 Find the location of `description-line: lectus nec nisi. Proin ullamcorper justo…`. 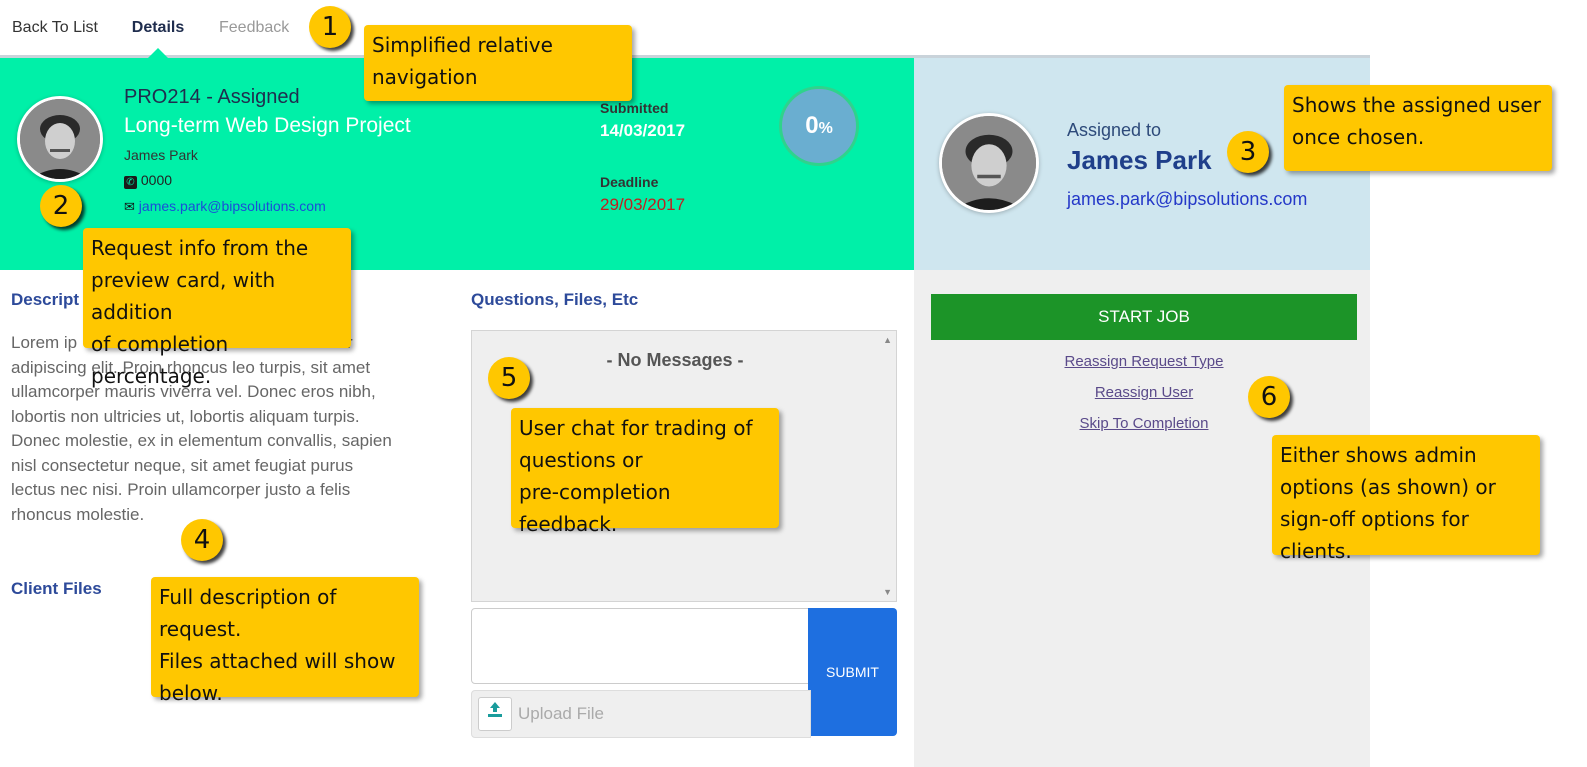

description-line: lectus nec nisi. Proin ullamcorper justo… is located at coordinates (181, 489).